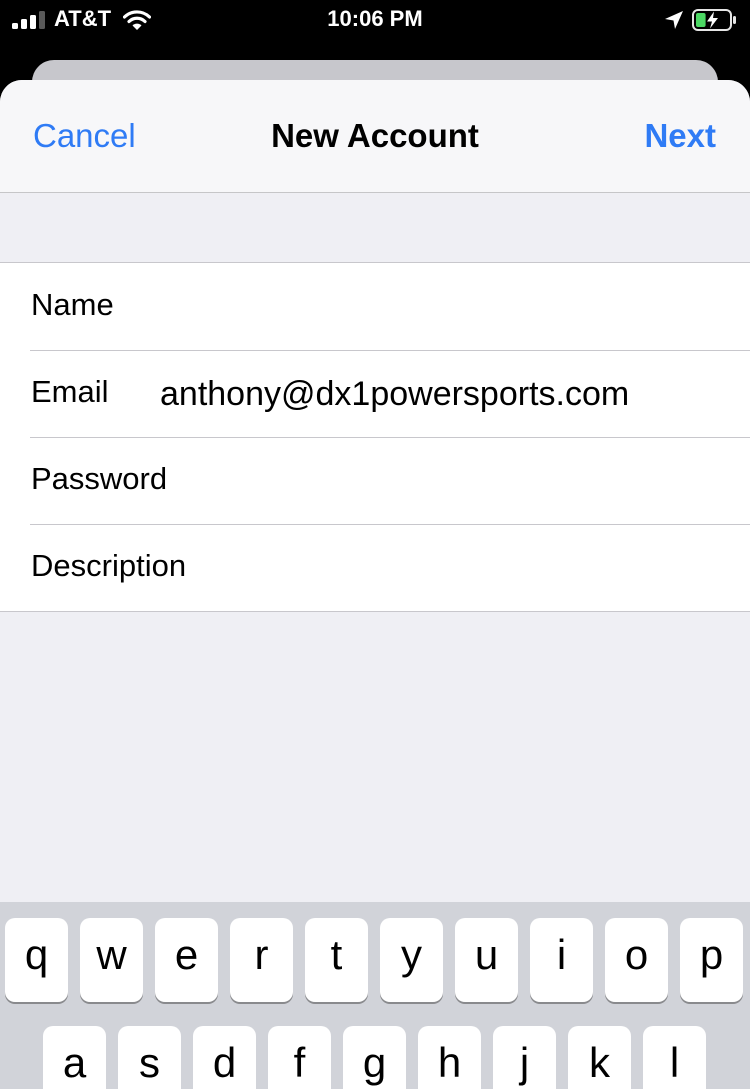 This screenshot has height=1089, width=750. Describe the element at coordinates (299, 1057) in the screenshot. I see `key-f: f` at that location.